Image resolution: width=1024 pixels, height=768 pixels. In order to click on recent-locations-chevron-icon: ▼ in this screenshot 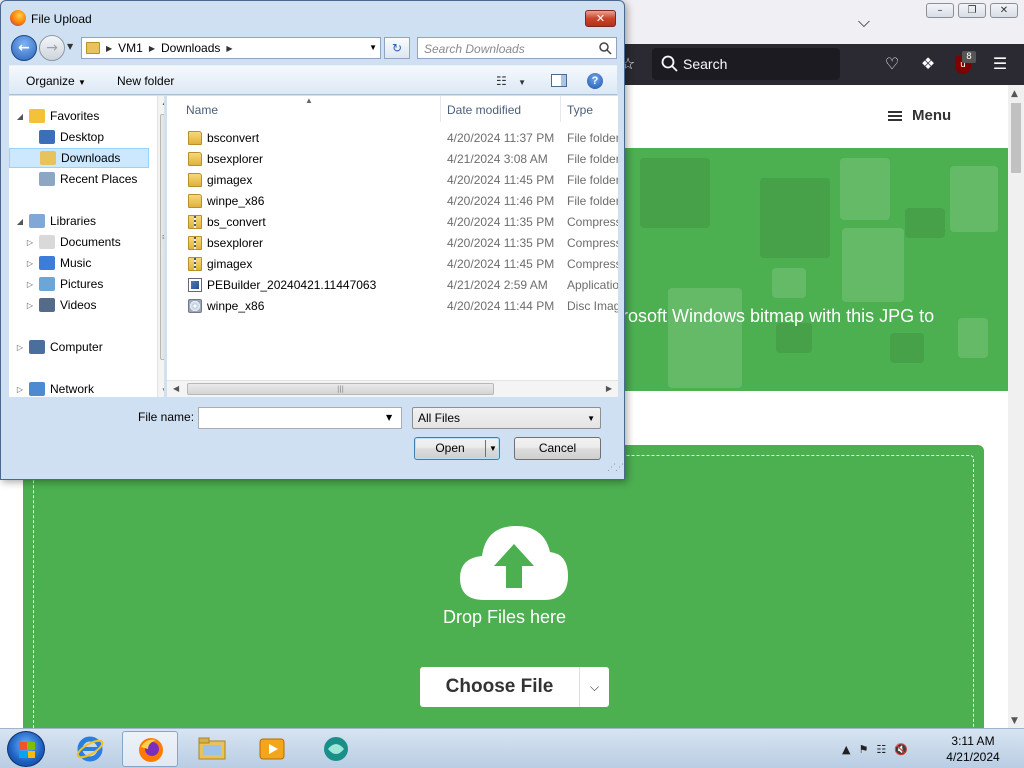, I will do `click(70, 46)`.